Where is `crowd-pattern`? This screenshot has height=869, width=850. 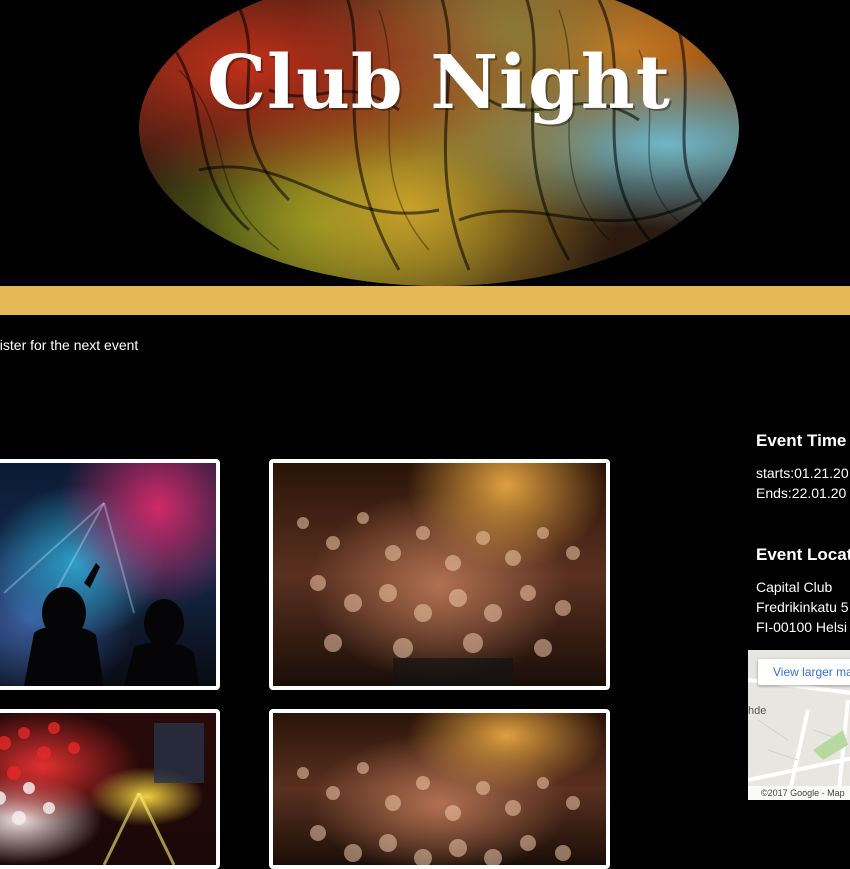
crowd-pattern is located at coordinates (438, 599).